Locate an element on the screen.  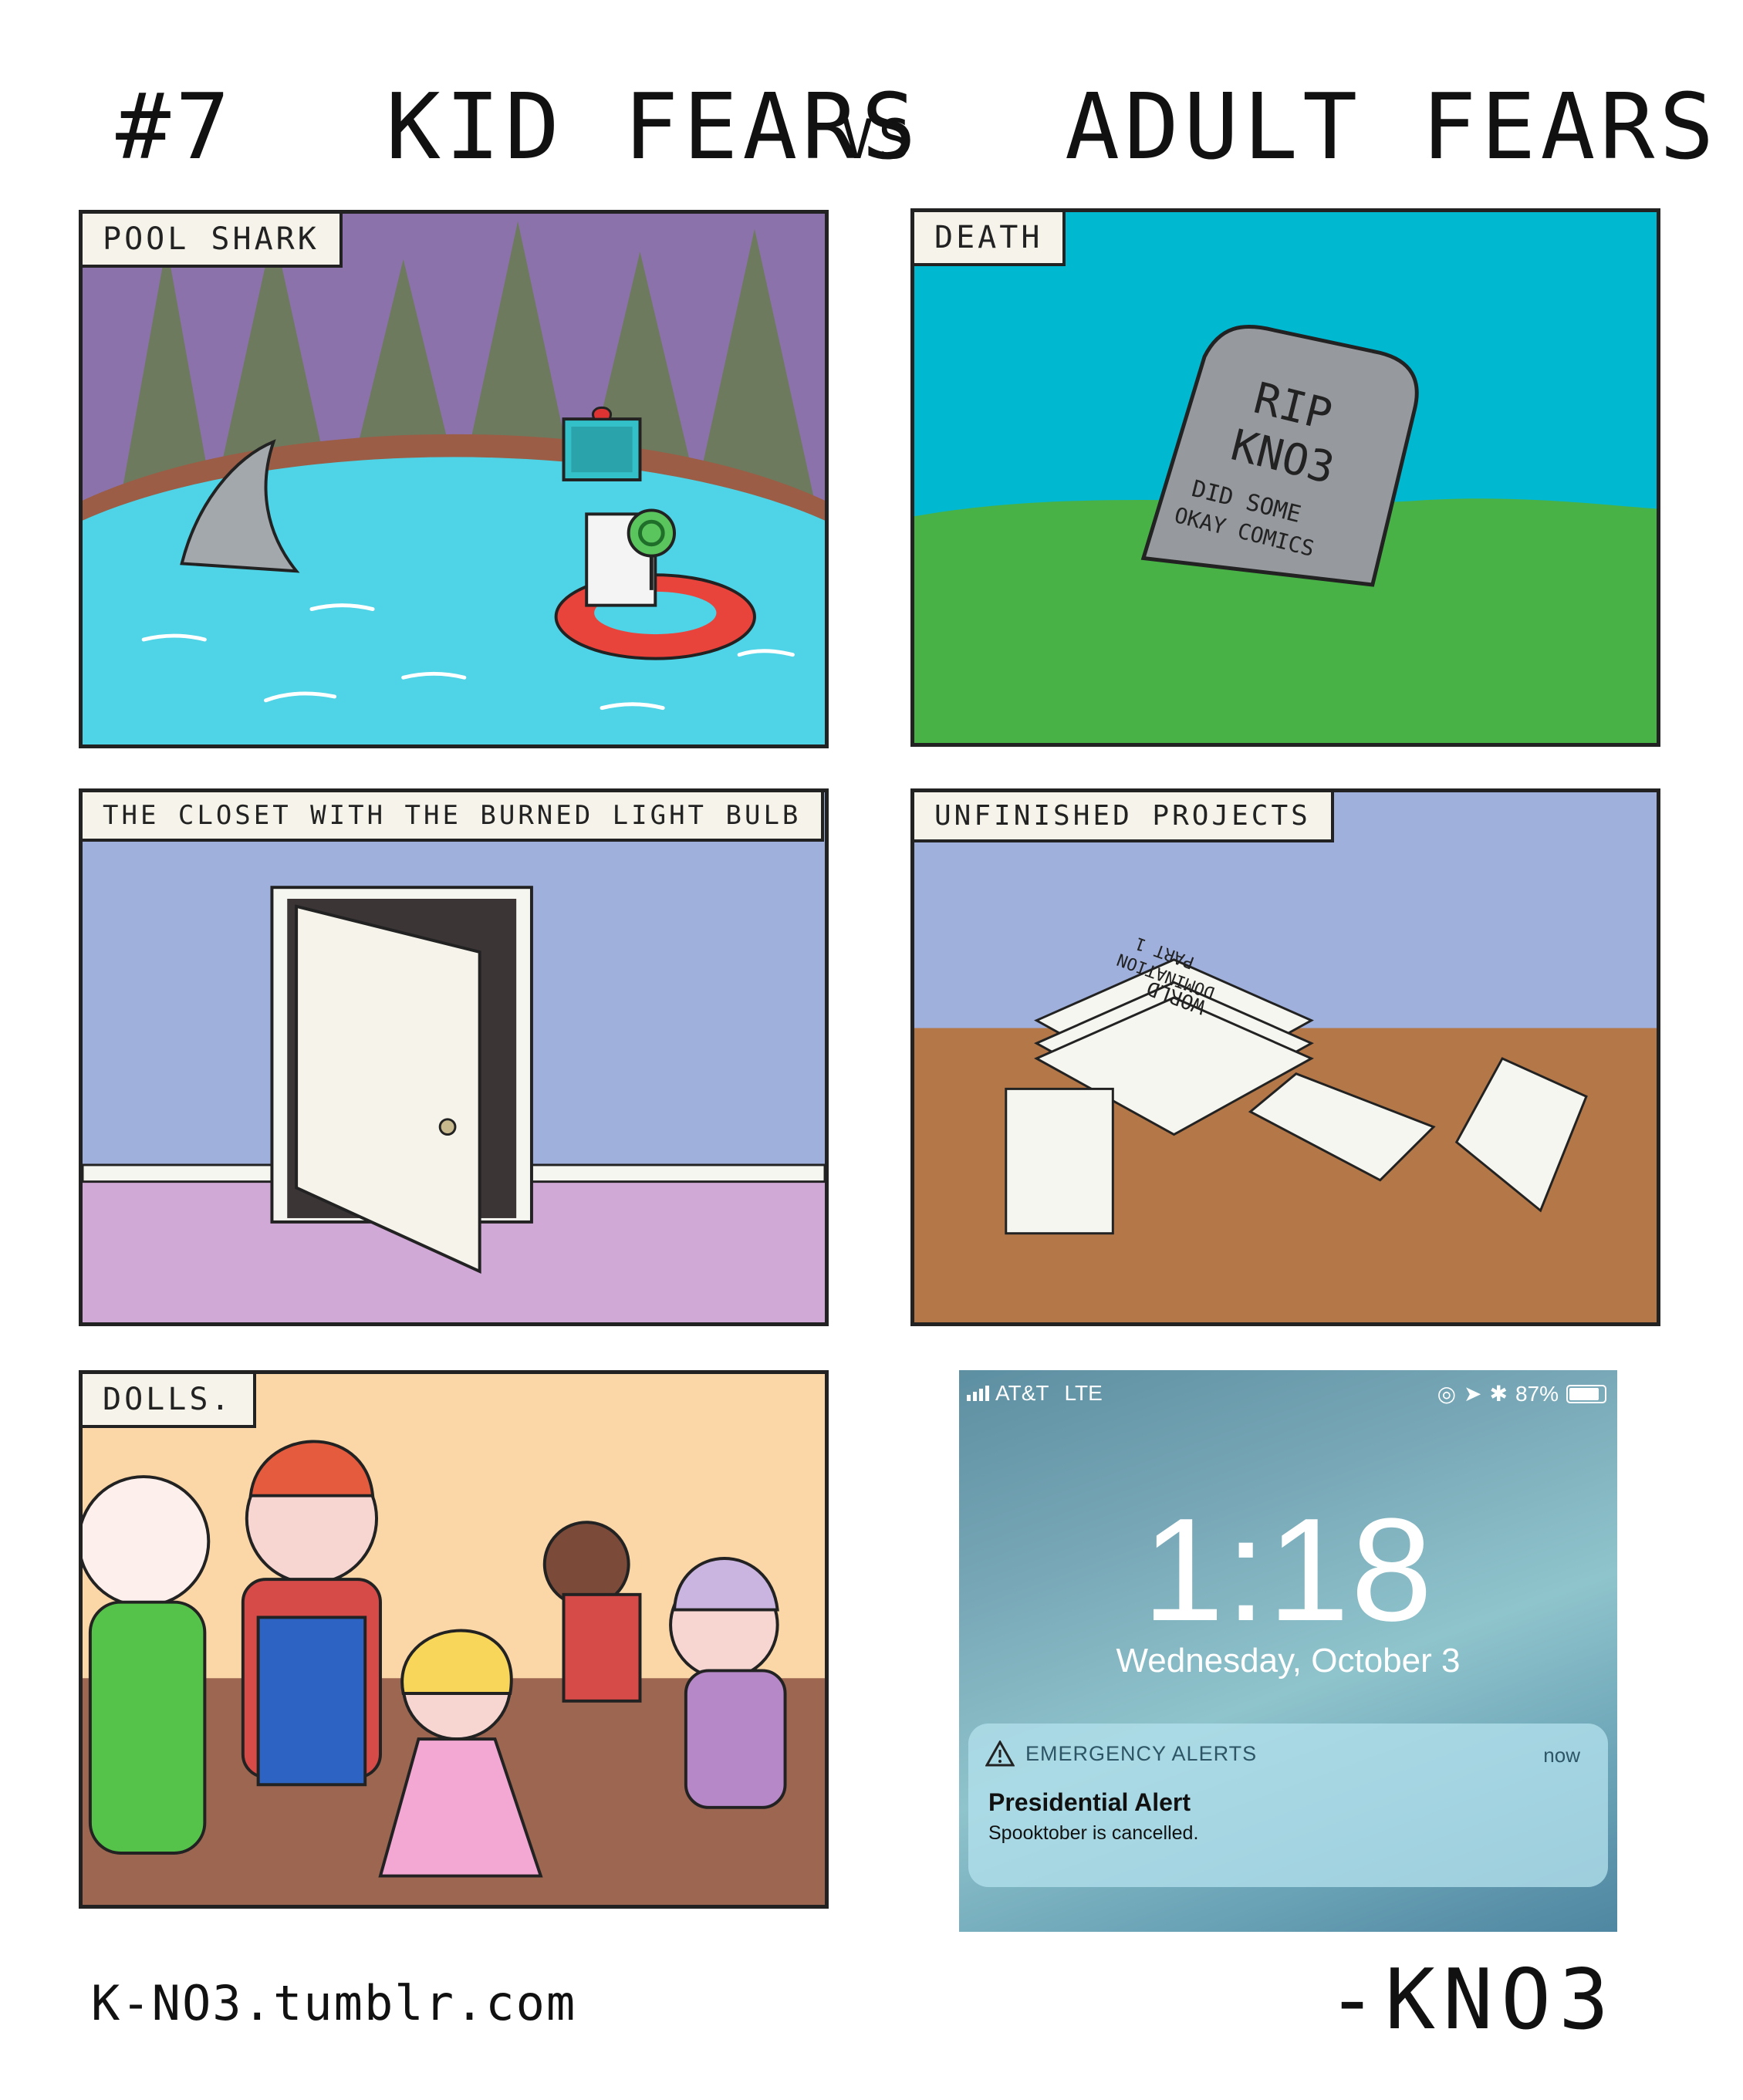
papers-illustration is located at coordinates (1285, 1140).